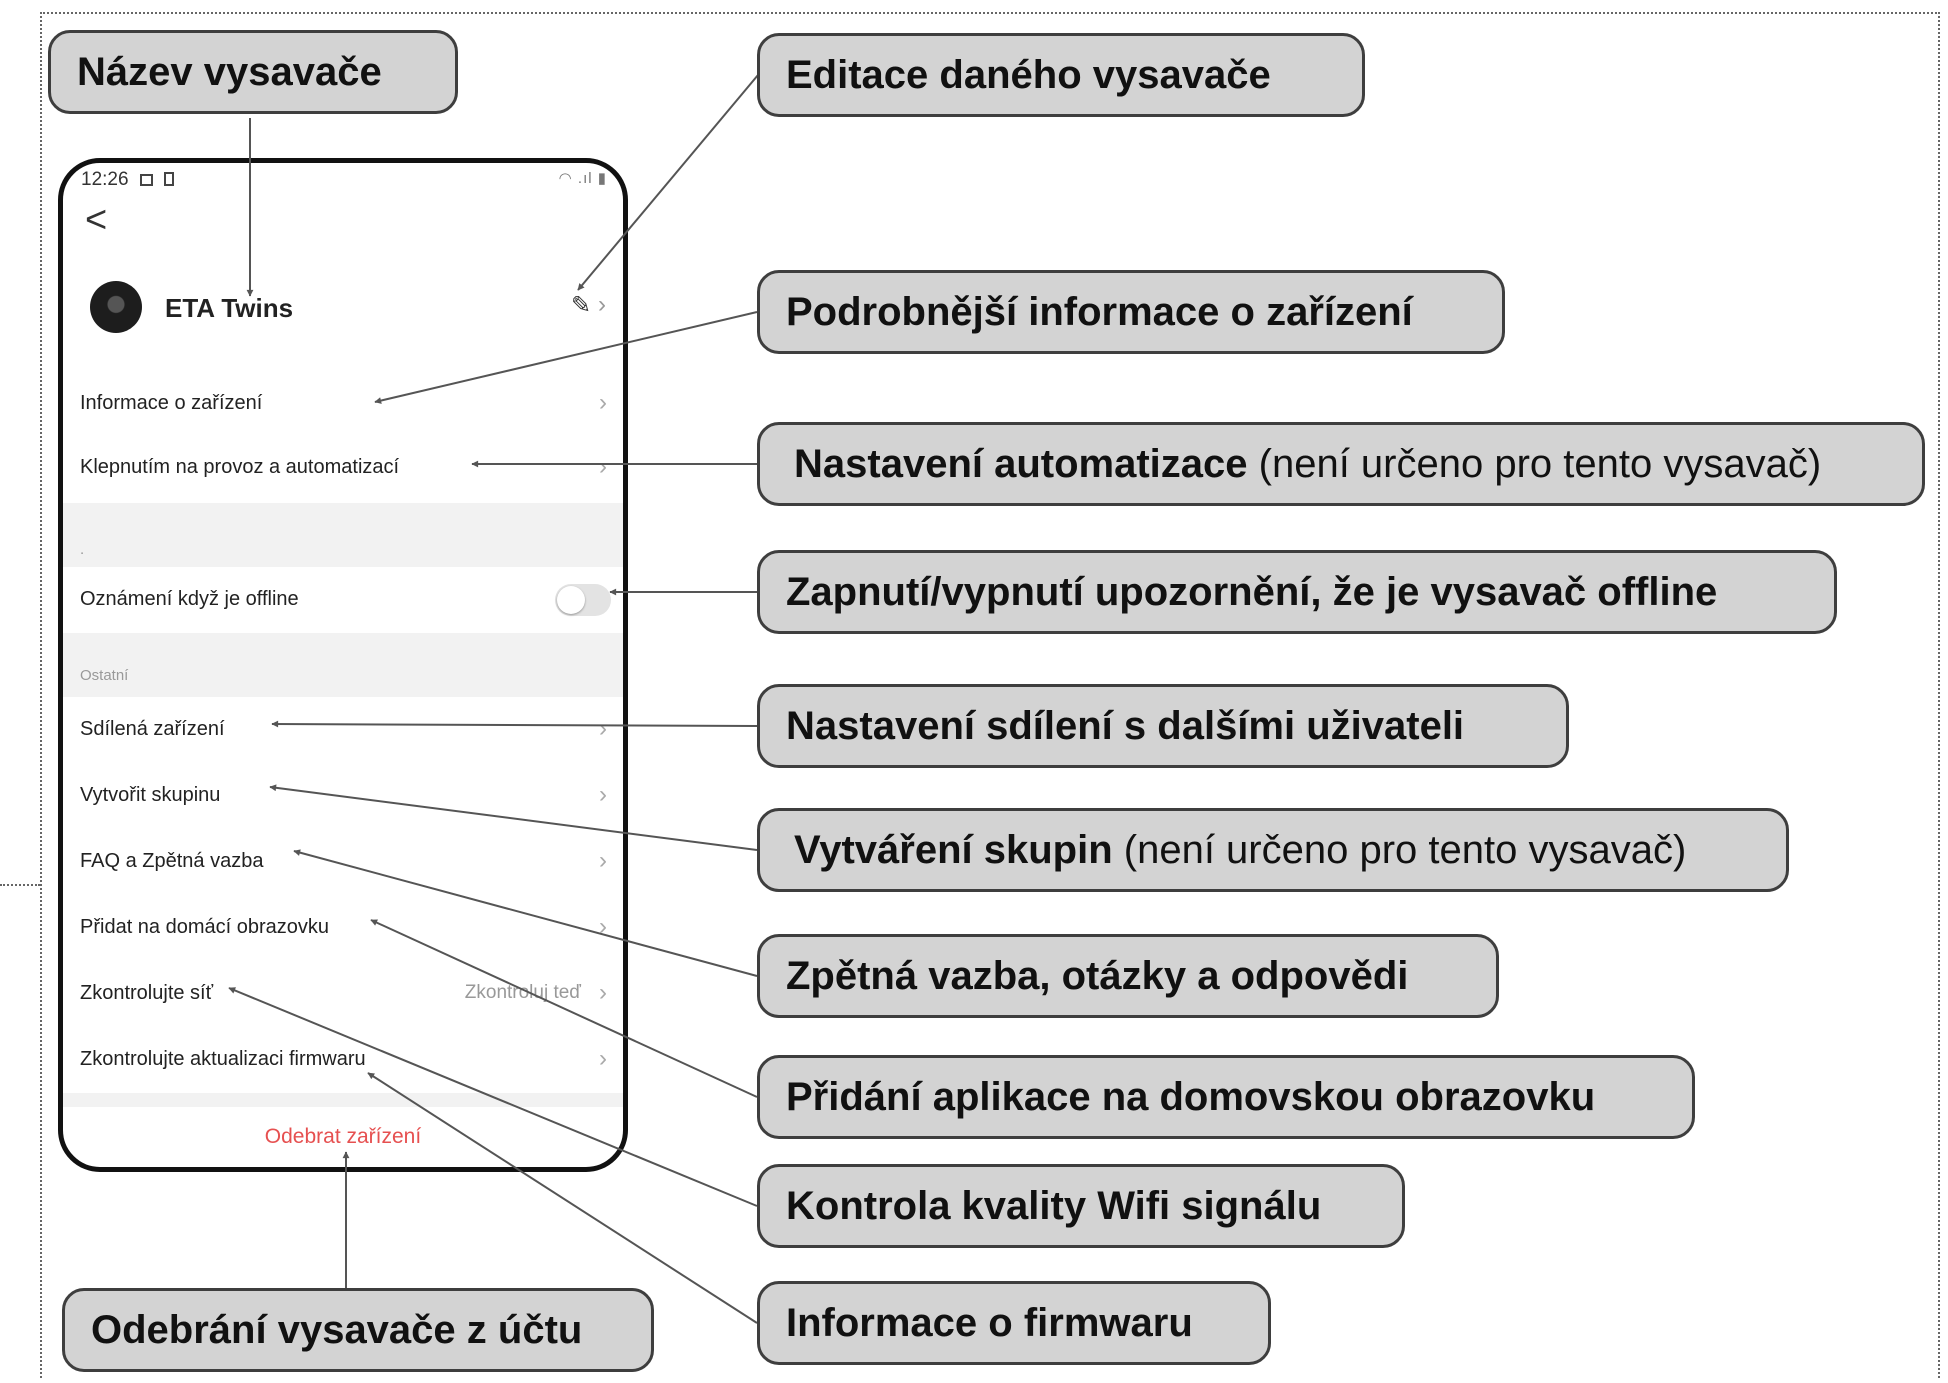  I want to click on device-avatar, so click(116, 307).